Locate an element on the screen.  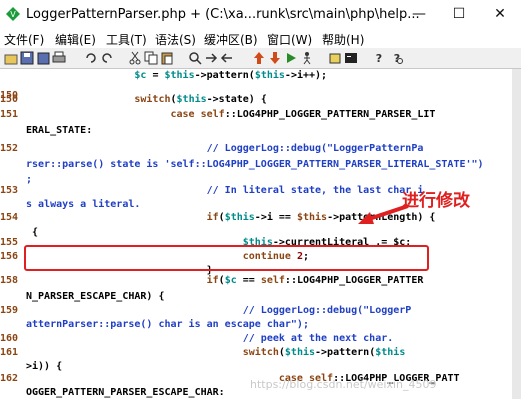
menu-edit: 编辑(E) is located at coordinates (75, 39).